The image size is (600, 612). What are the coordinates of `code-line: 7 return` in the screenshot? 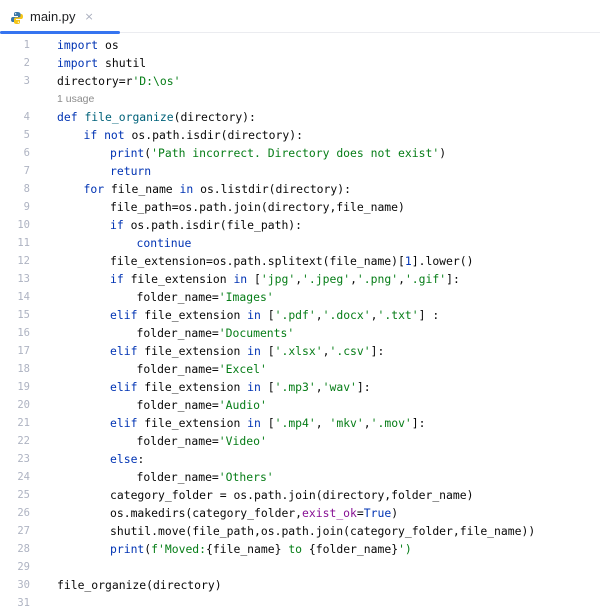 It's located at (300, 171).